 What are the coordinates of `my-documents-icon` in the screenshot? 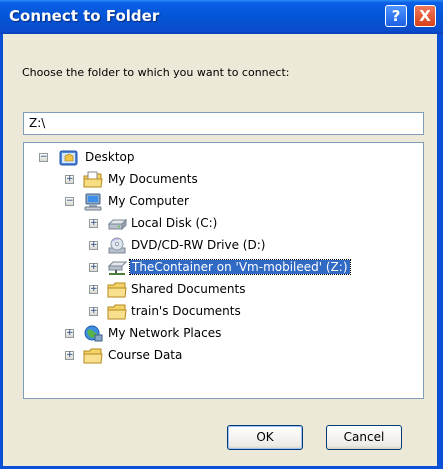 It's located at (93, 179).